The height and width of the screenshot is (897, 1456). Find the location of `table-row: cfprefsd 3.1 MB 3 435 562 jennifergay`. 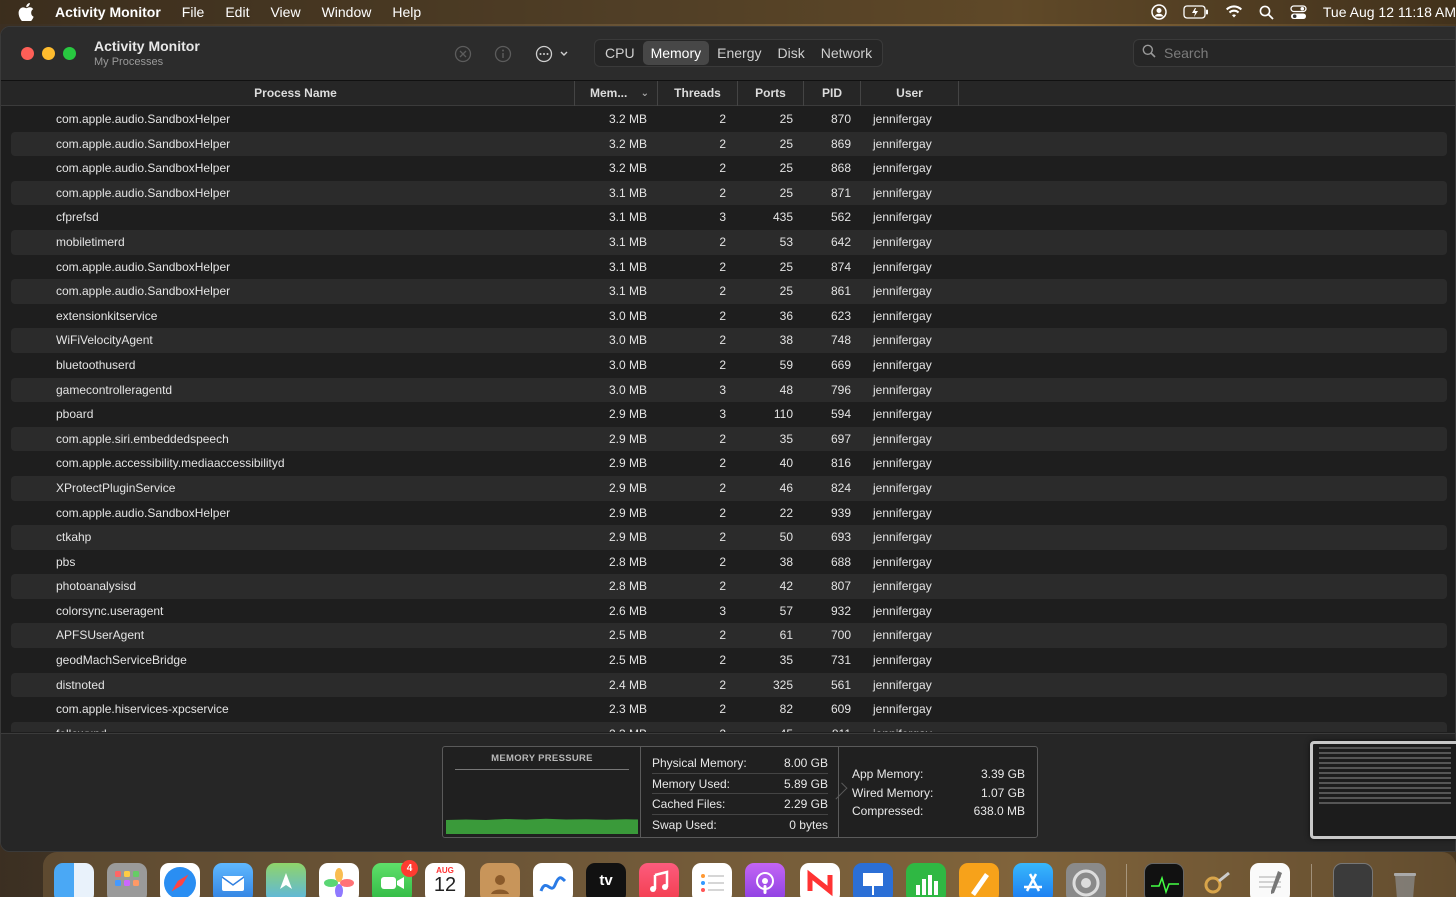

table-row: cfprefsd 3.1 MB 3 435 562 jennifergay is located at coordinates (729, 217).